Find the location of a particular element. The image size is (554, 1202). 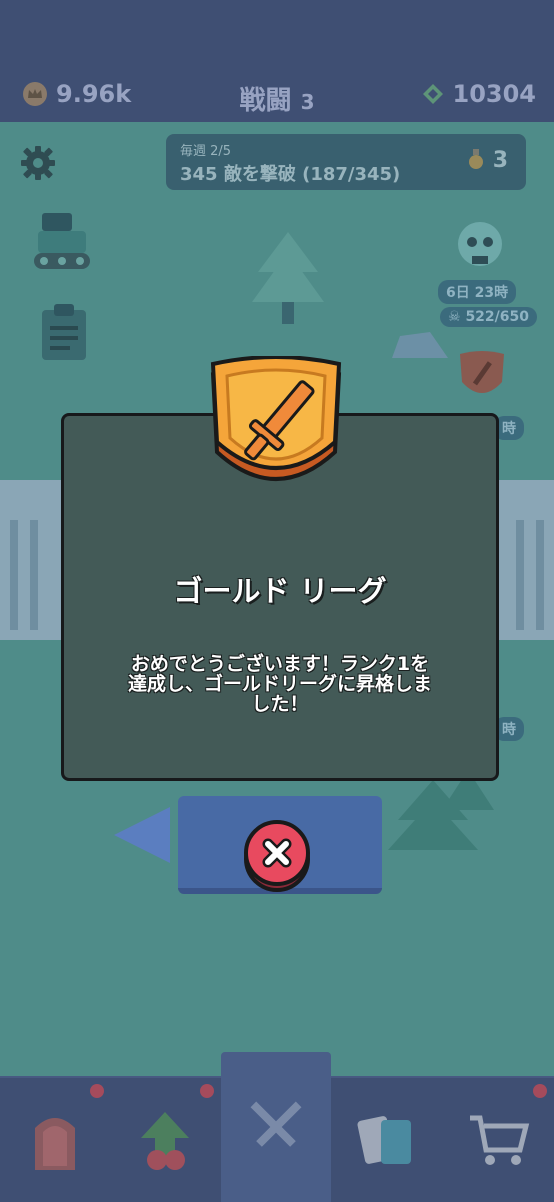

tab-cart is located at coordinates (498, 1140).